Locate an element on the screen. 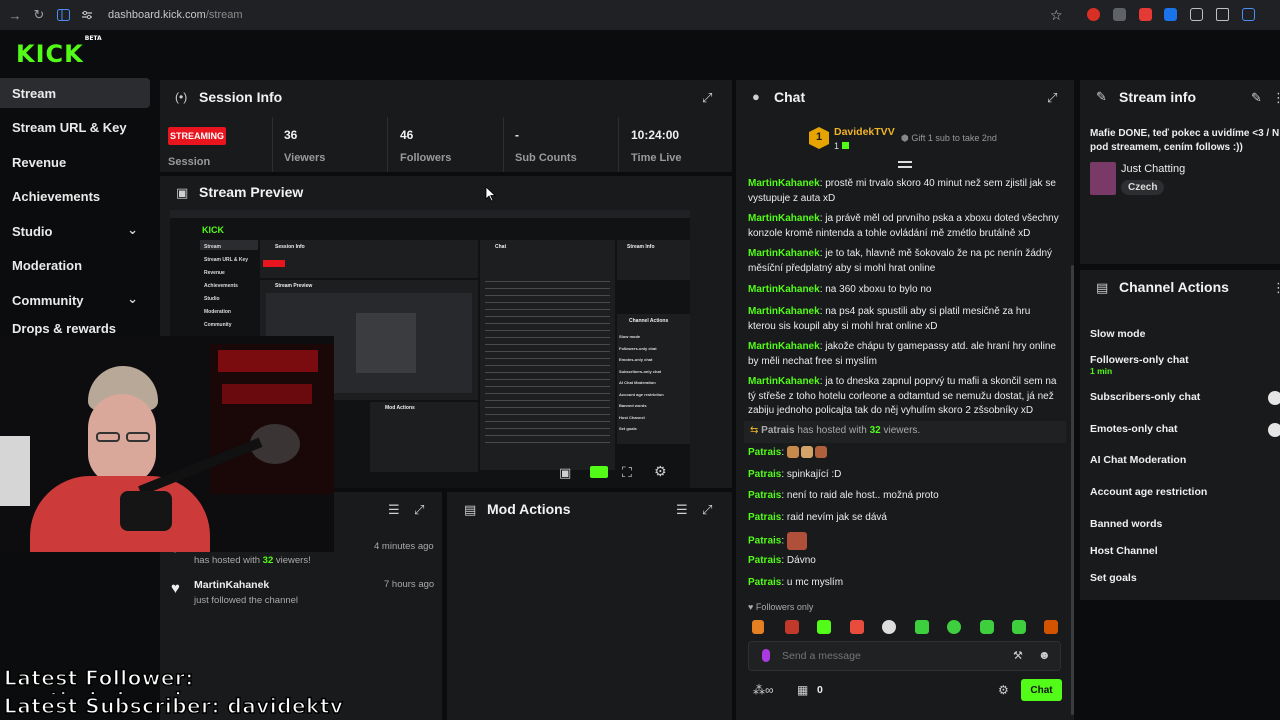 Image resolution: width=1280 pixels, height=720 pixels. extension-puzzle-icon is located at coordinates (1248, 14).